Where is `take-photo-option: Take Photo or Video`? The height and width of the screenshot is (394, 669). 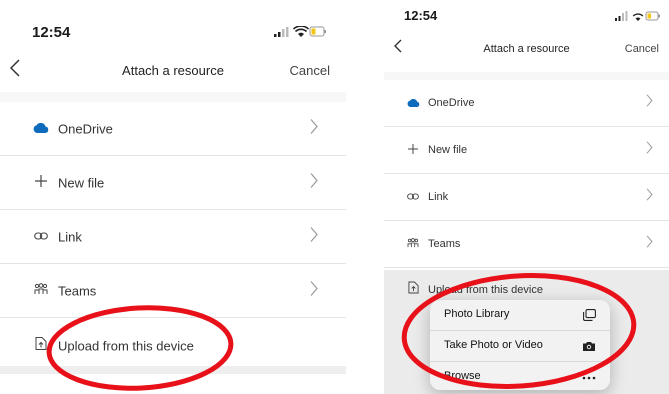 take-photo-option: Take Photo or Video is located at coordinates (520, 346).